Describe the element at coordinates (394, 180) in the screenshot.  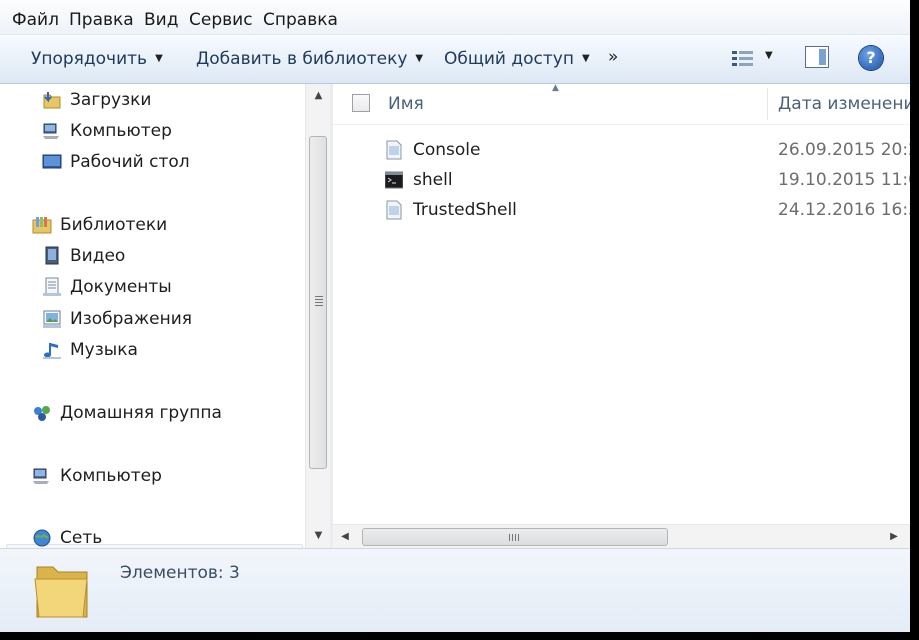
I see `console-icon` at that location.